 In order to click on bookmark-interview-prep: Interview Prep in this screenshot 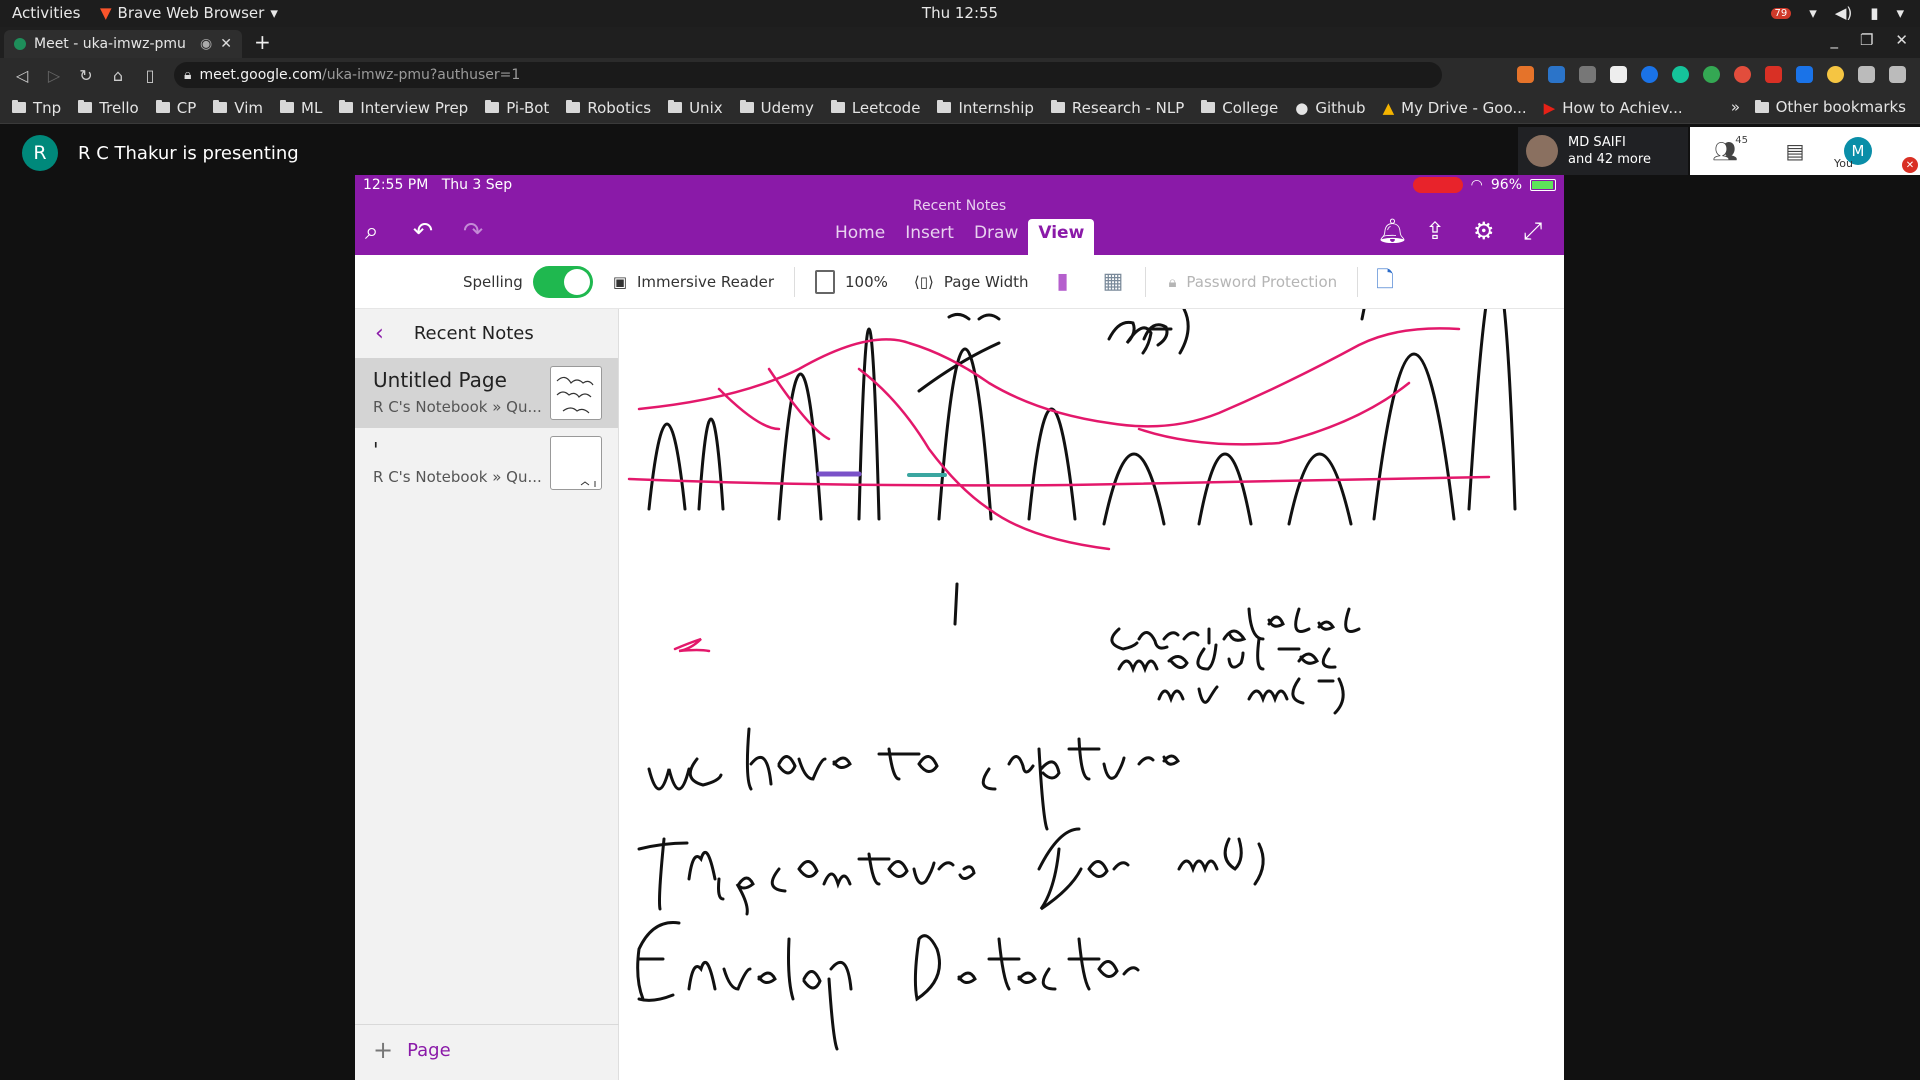, I will do `click(403, 108)`.